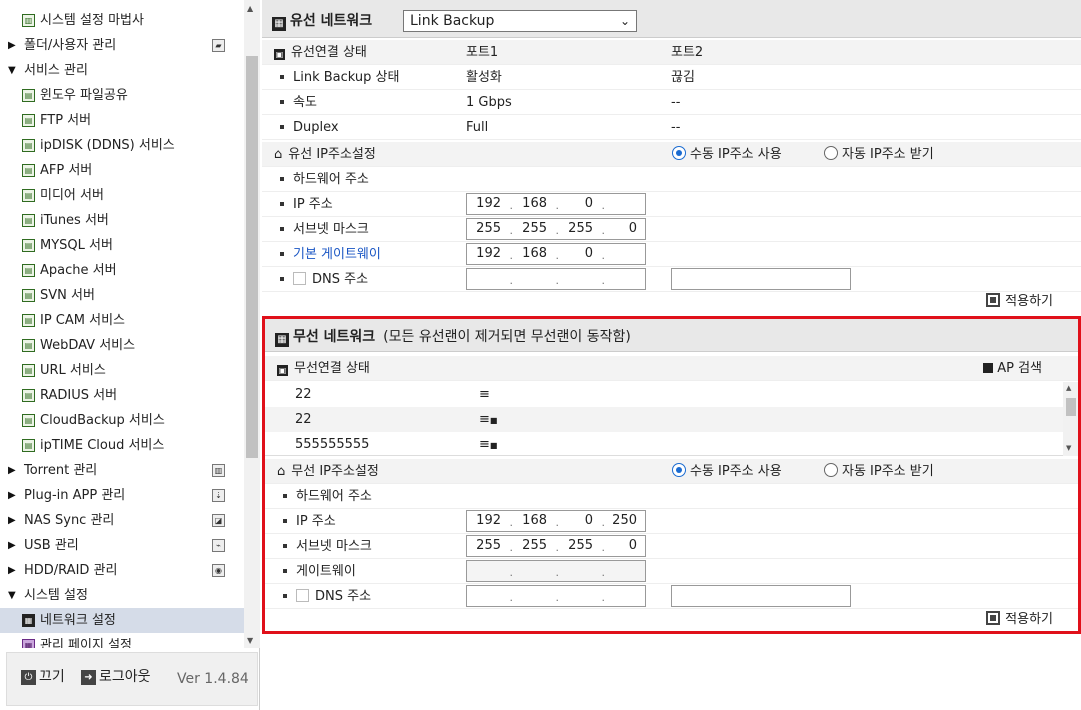 The width and height of the screenshot is (1081, 710). I want to click on wireless-apply-button: 적용하기, so click(1019, 620).